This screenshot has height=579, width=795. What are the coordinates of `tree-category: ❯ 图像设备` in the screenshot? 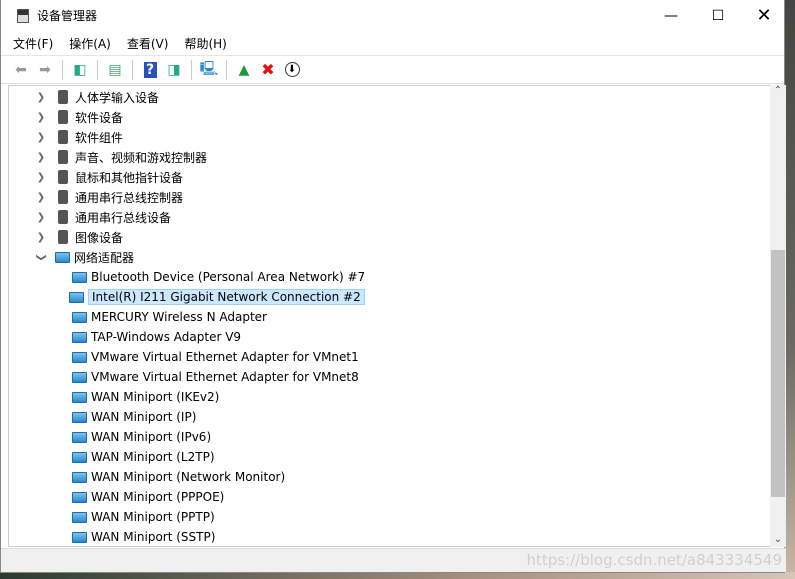 It's located at (79, 237).